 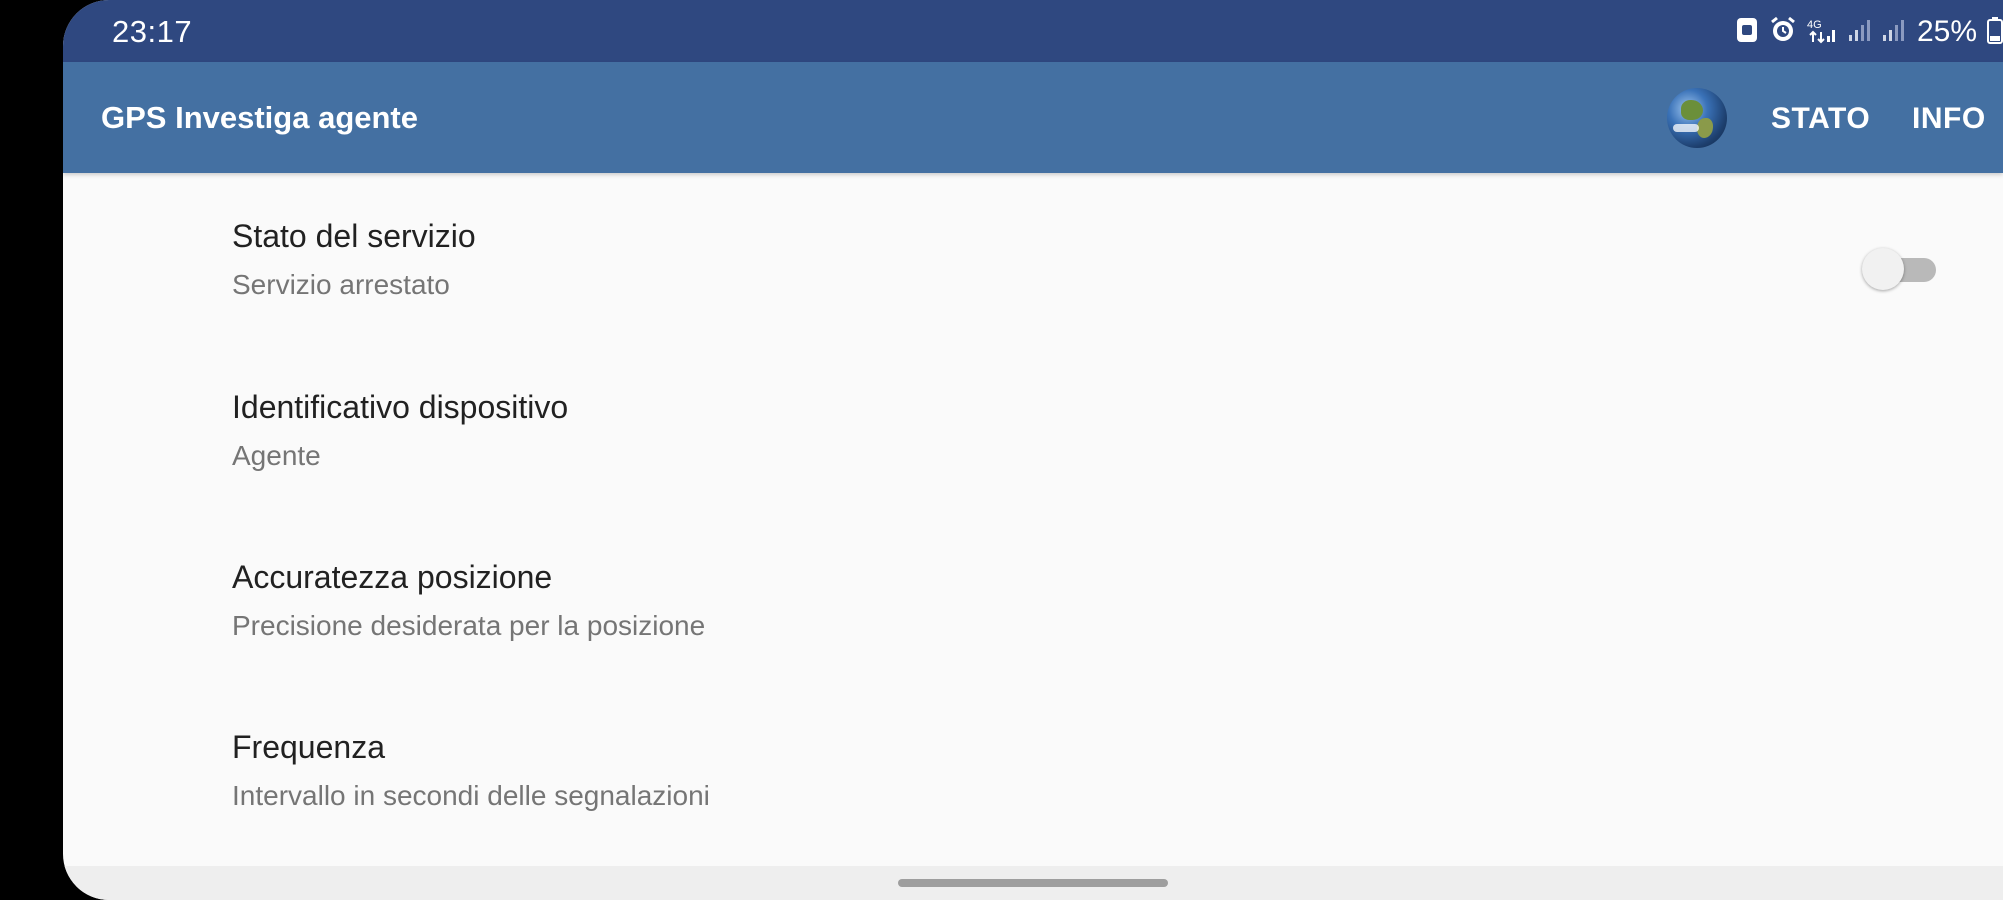 I want to click on pref-service-status: Stato del servizio Servizio arrestato, so click(x=1082, y=259).